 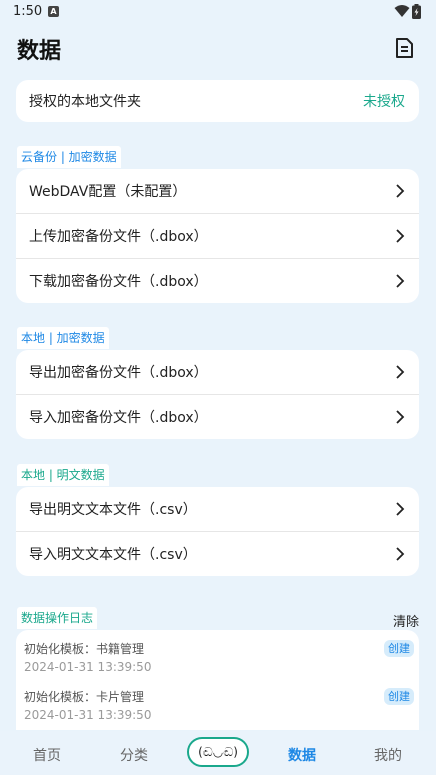 I want to click on log-entry: 初始化模板：书籍管理 2024-01-31 13:39:50 创建, so click(x=219, y=662).